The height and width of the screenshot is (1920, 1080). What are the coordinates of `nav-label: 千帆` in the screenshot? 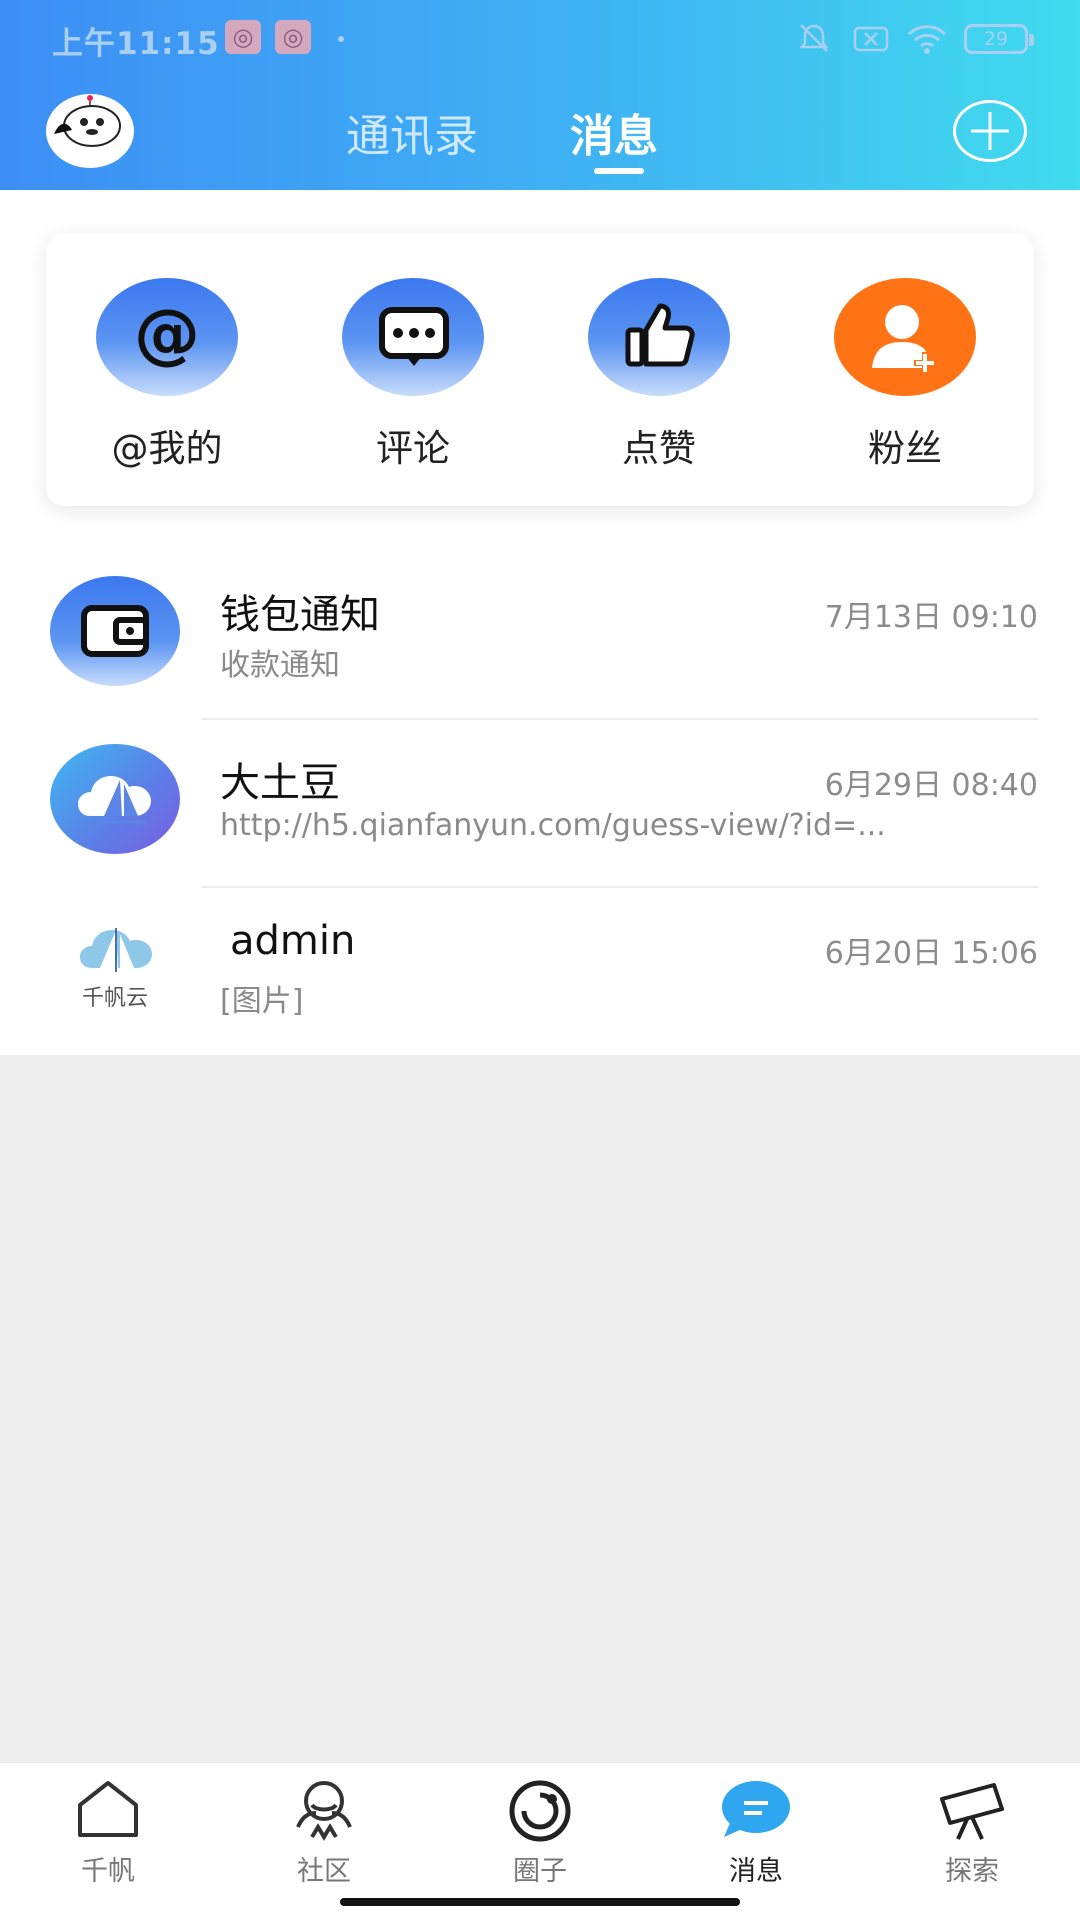 It's located at (108, 1871).